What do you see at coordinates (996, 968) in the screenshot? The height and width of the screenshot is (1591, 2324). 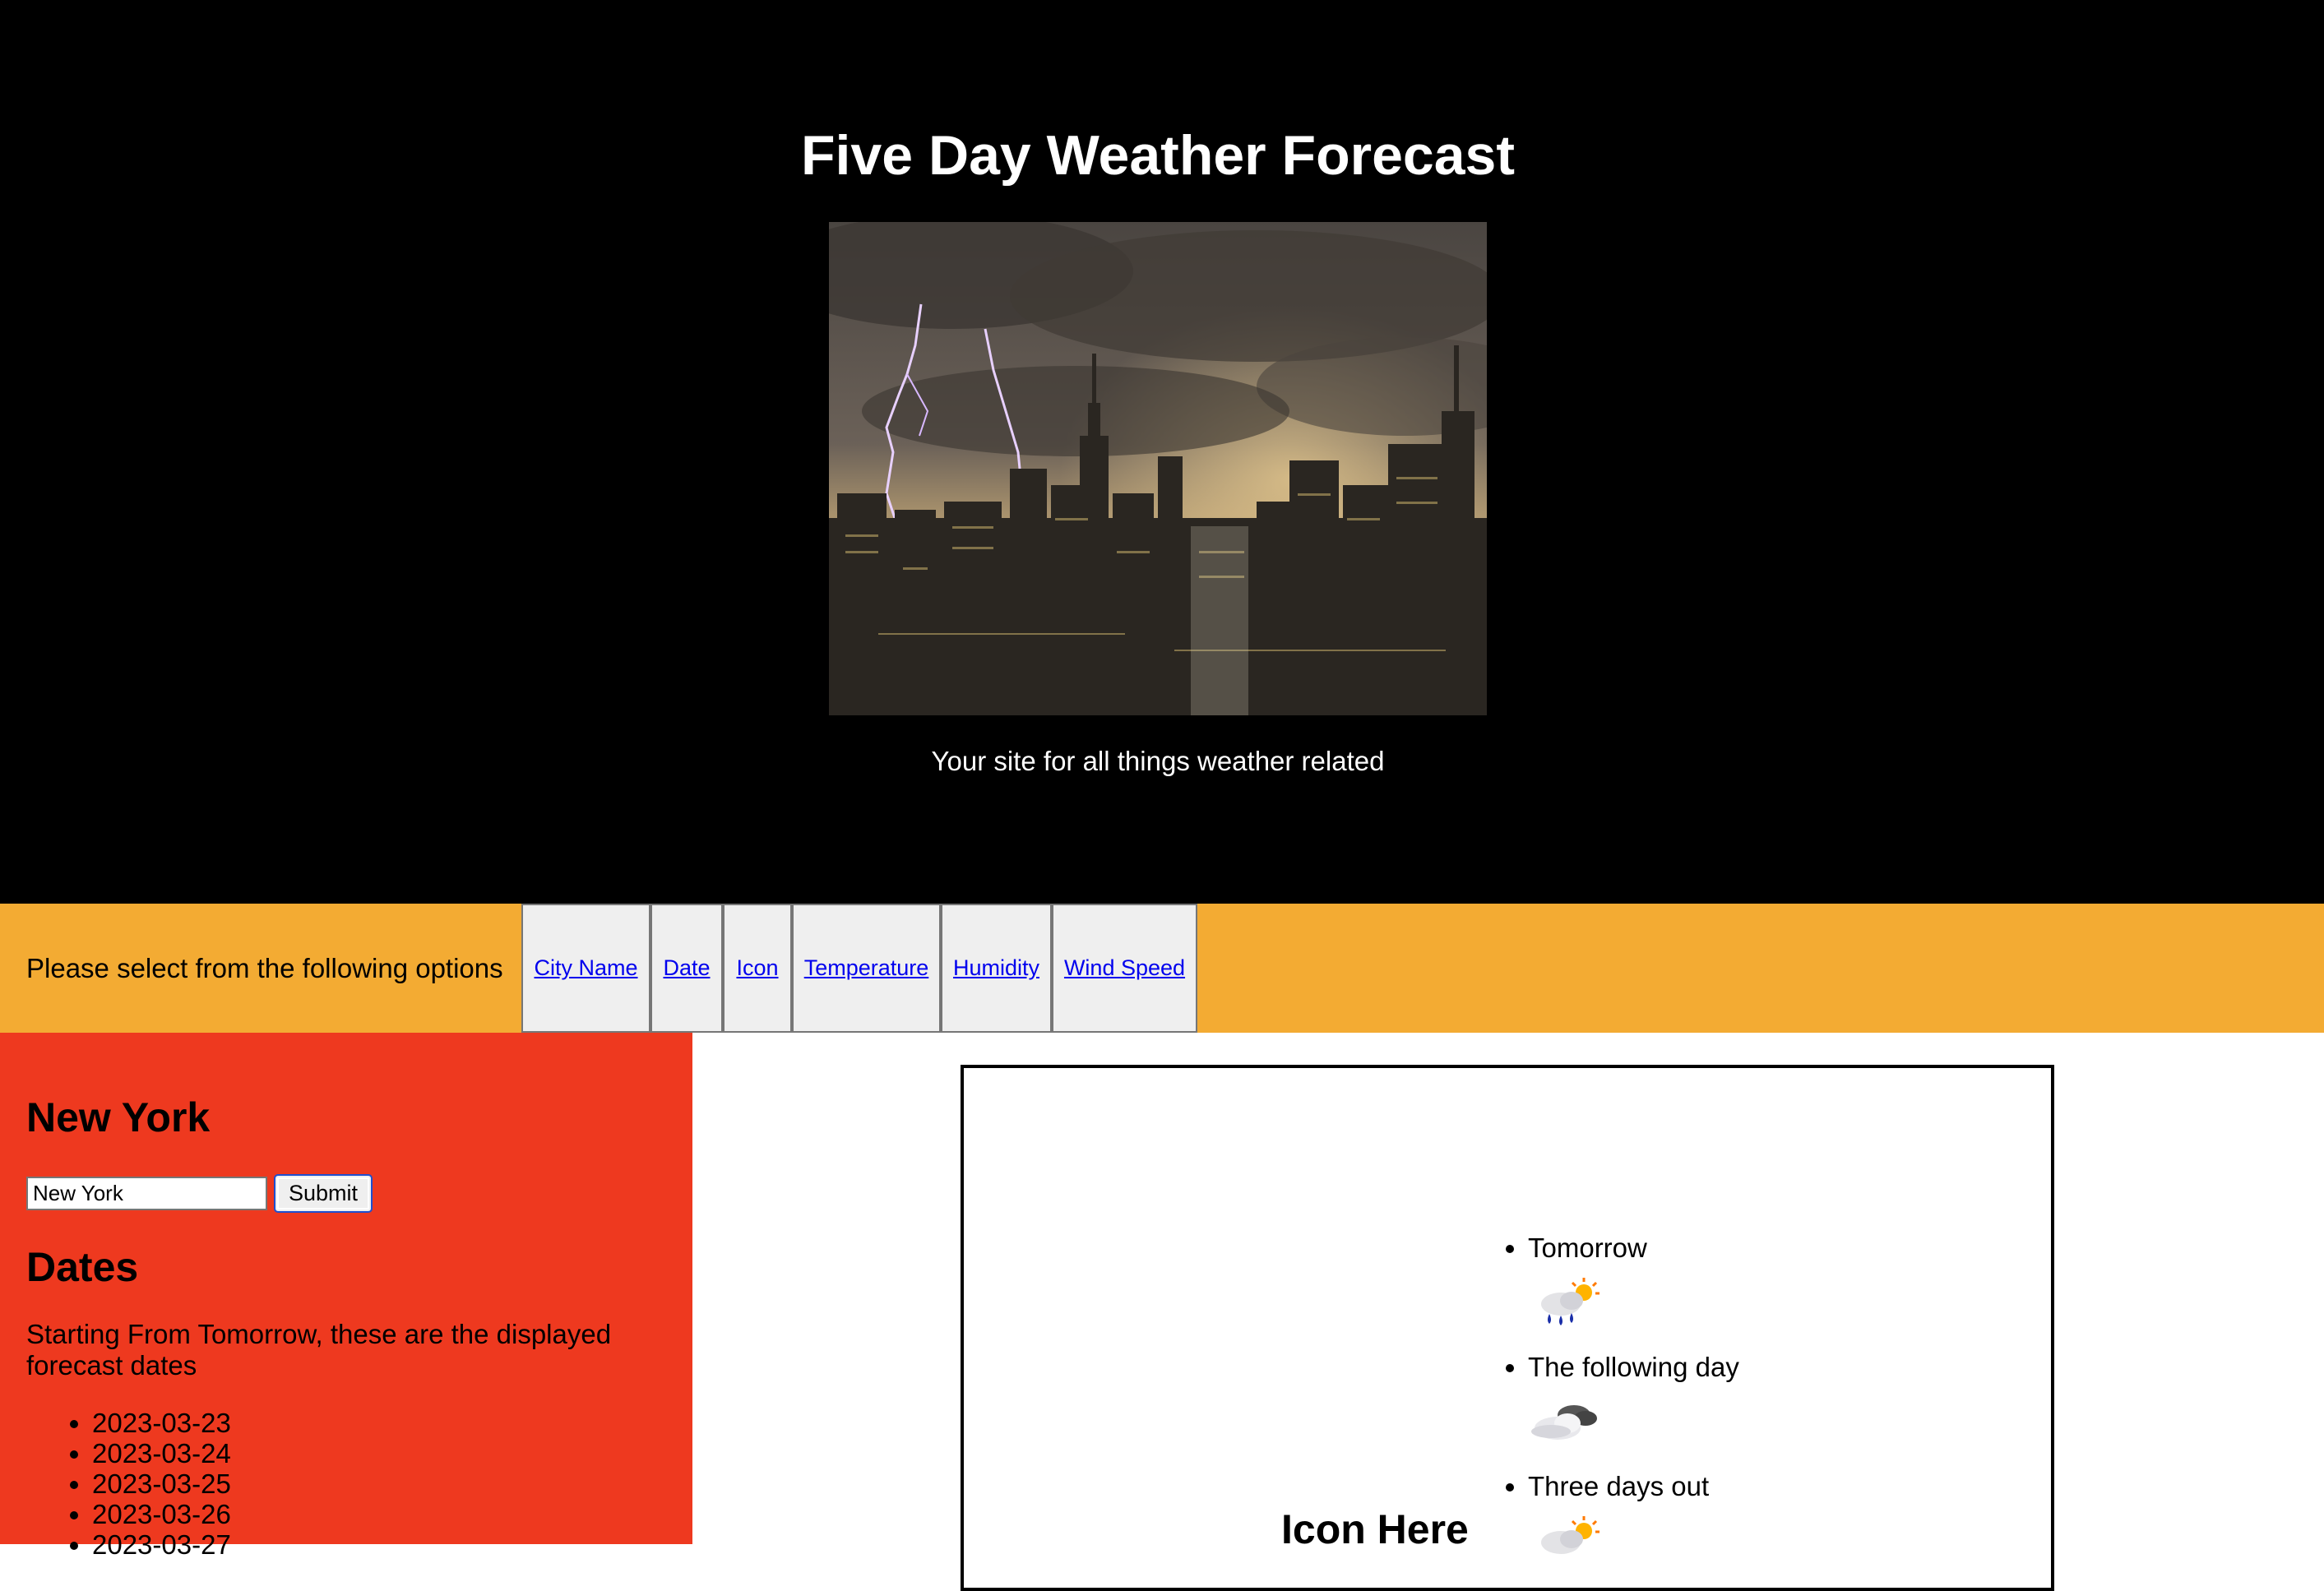 I see `nav-option-humidity: Humidity` at bounding box center [996, 968].